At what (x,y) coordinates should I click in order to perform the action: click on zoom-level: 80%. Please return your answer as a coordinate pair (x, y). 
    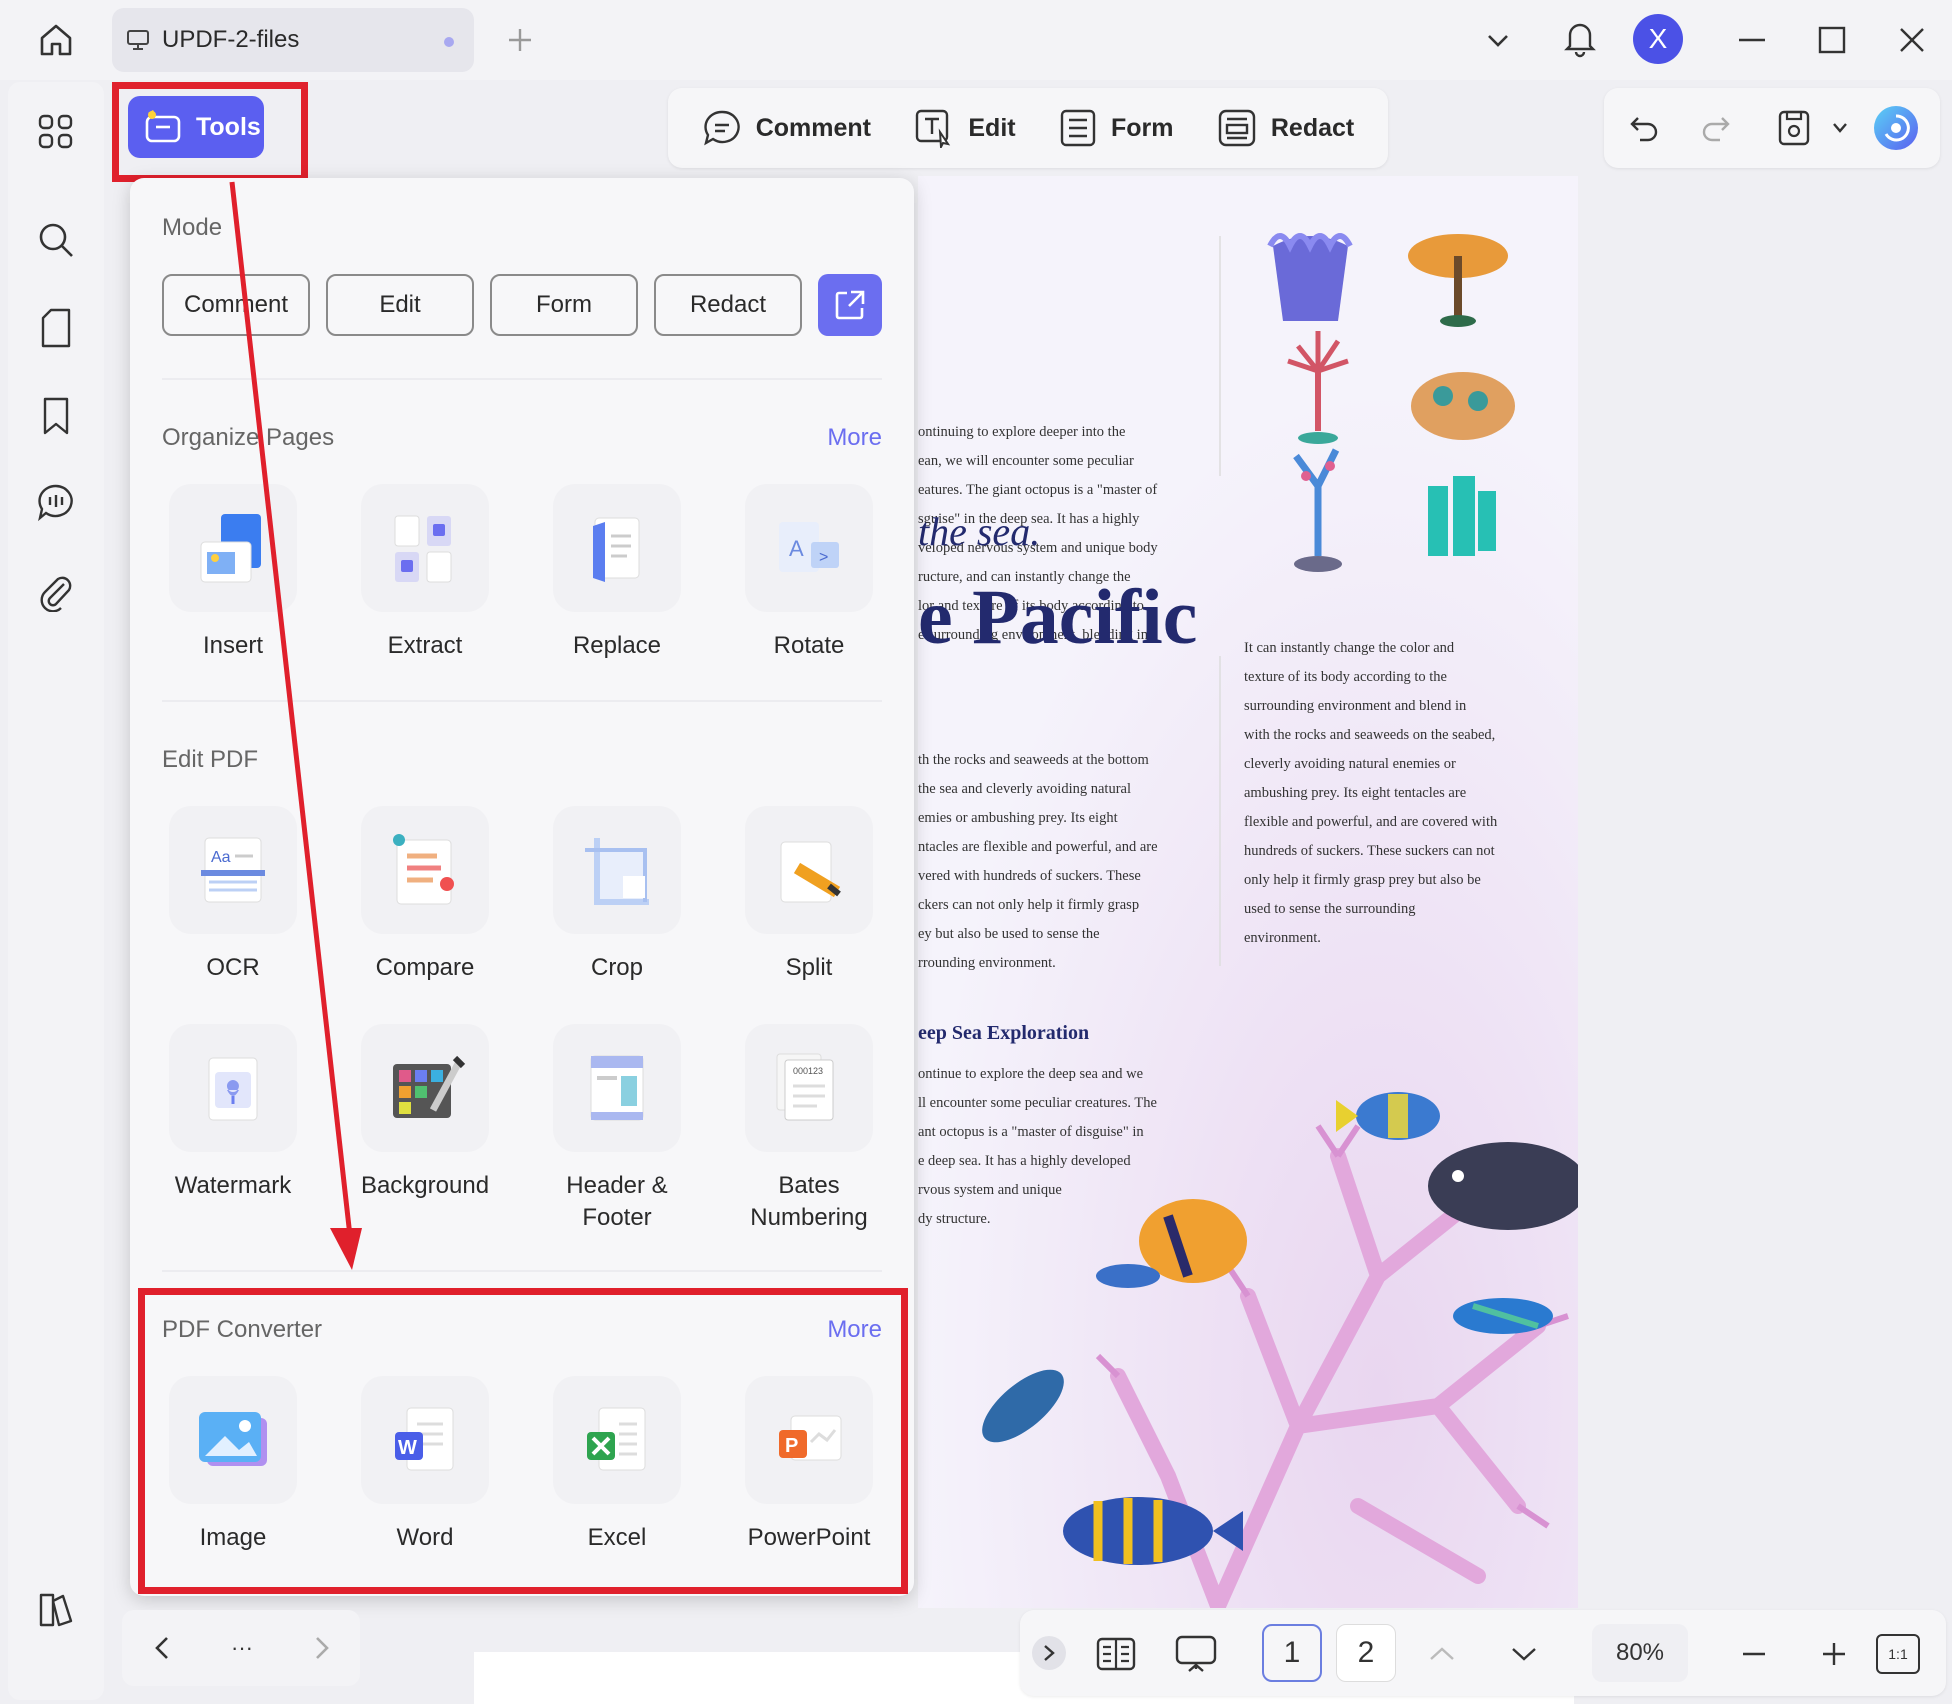
    Looking at the image, I should click on (1640, 1653).